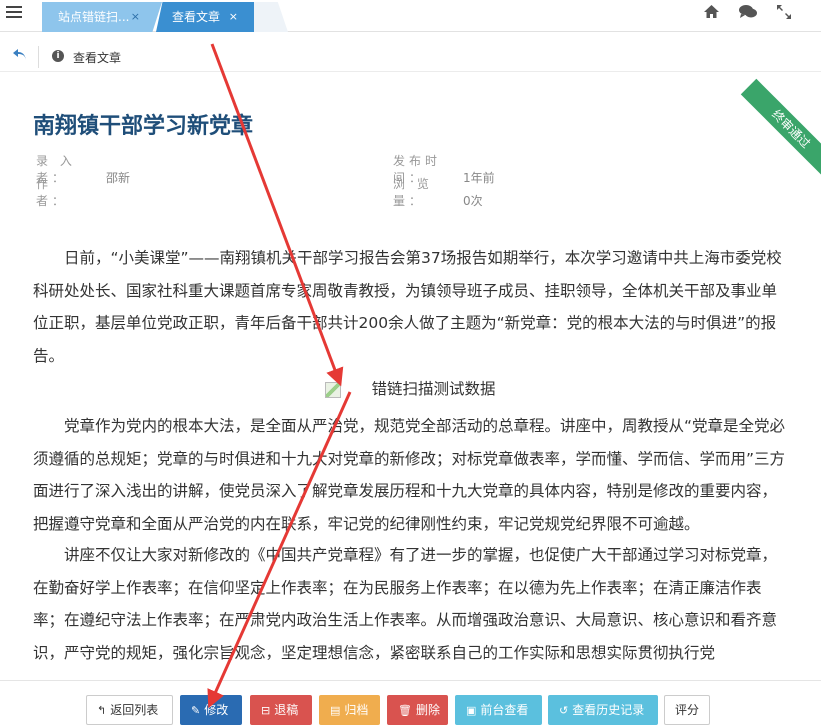 This screenshot has height=727, width=821. Describe the element at coordinates (58, 56) in the screenshot. I see `info-icon: i` at that location.